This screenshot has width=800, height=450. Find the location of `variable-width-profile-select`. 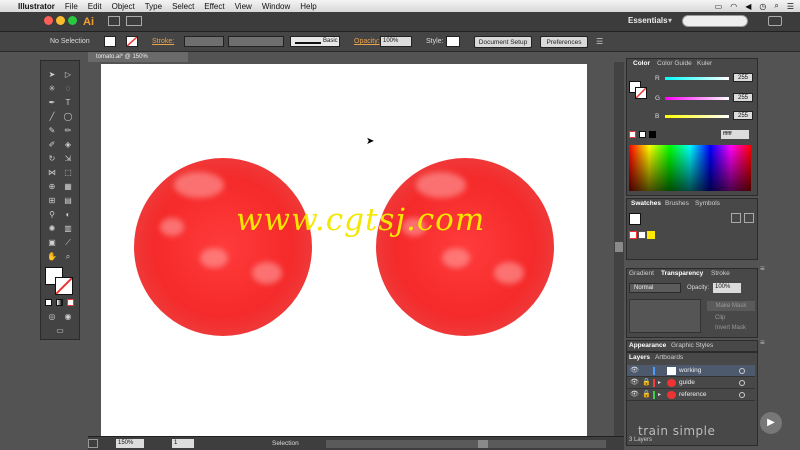

variable-width-profile-select is located at coordinates (256, 41).